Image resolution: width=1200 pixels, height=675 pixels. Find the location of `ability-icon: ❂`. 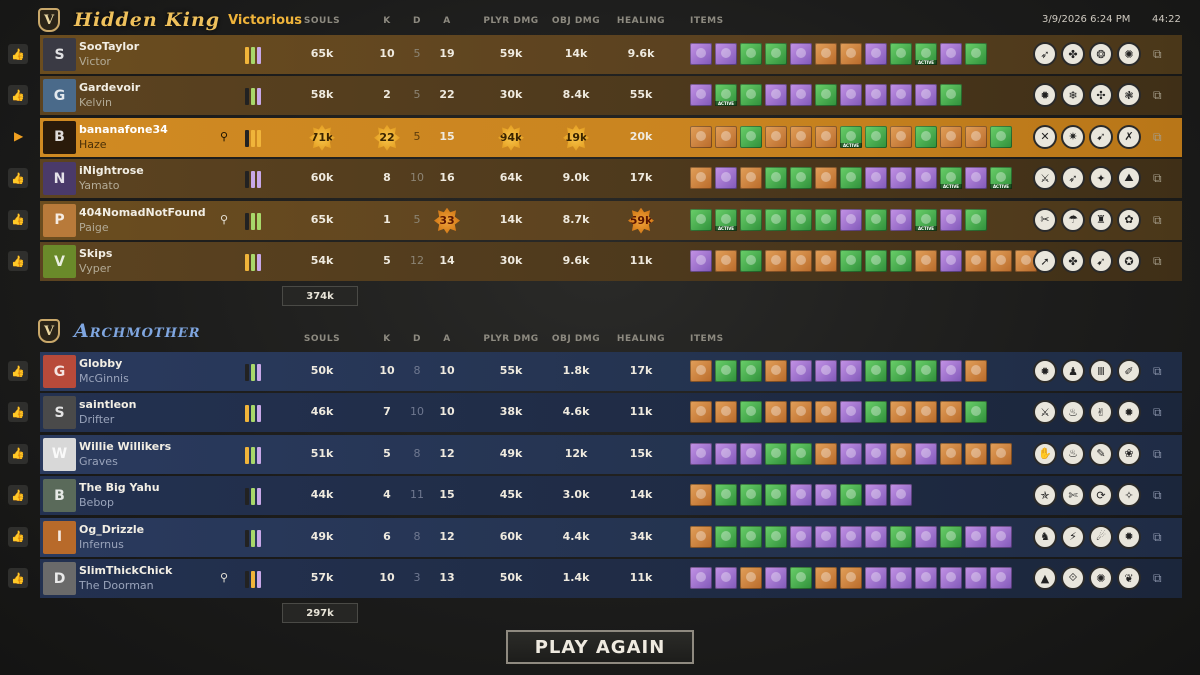

ability-icon: ❂ is located at coordinates (1101, 54).